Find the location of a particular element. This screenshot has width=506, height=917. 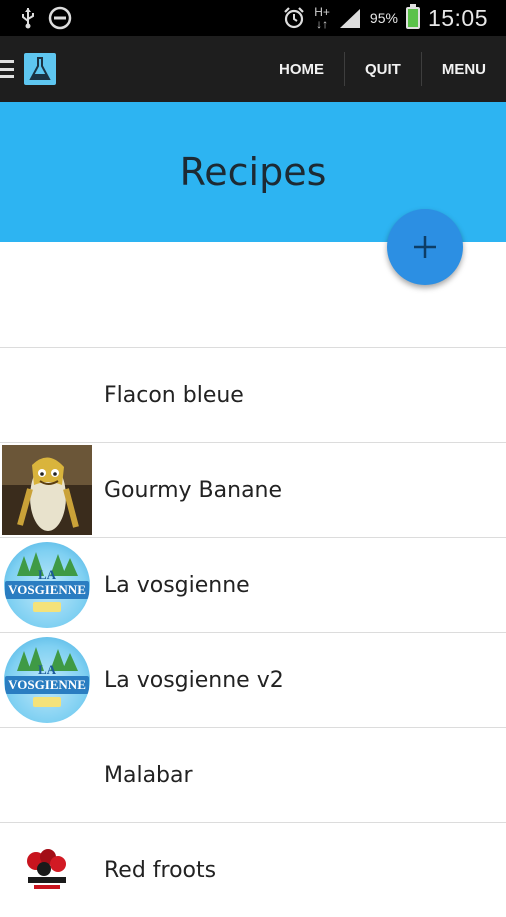

list-item: LA VOSGIENNE La vosgienne is located at coordinates (253, 584).